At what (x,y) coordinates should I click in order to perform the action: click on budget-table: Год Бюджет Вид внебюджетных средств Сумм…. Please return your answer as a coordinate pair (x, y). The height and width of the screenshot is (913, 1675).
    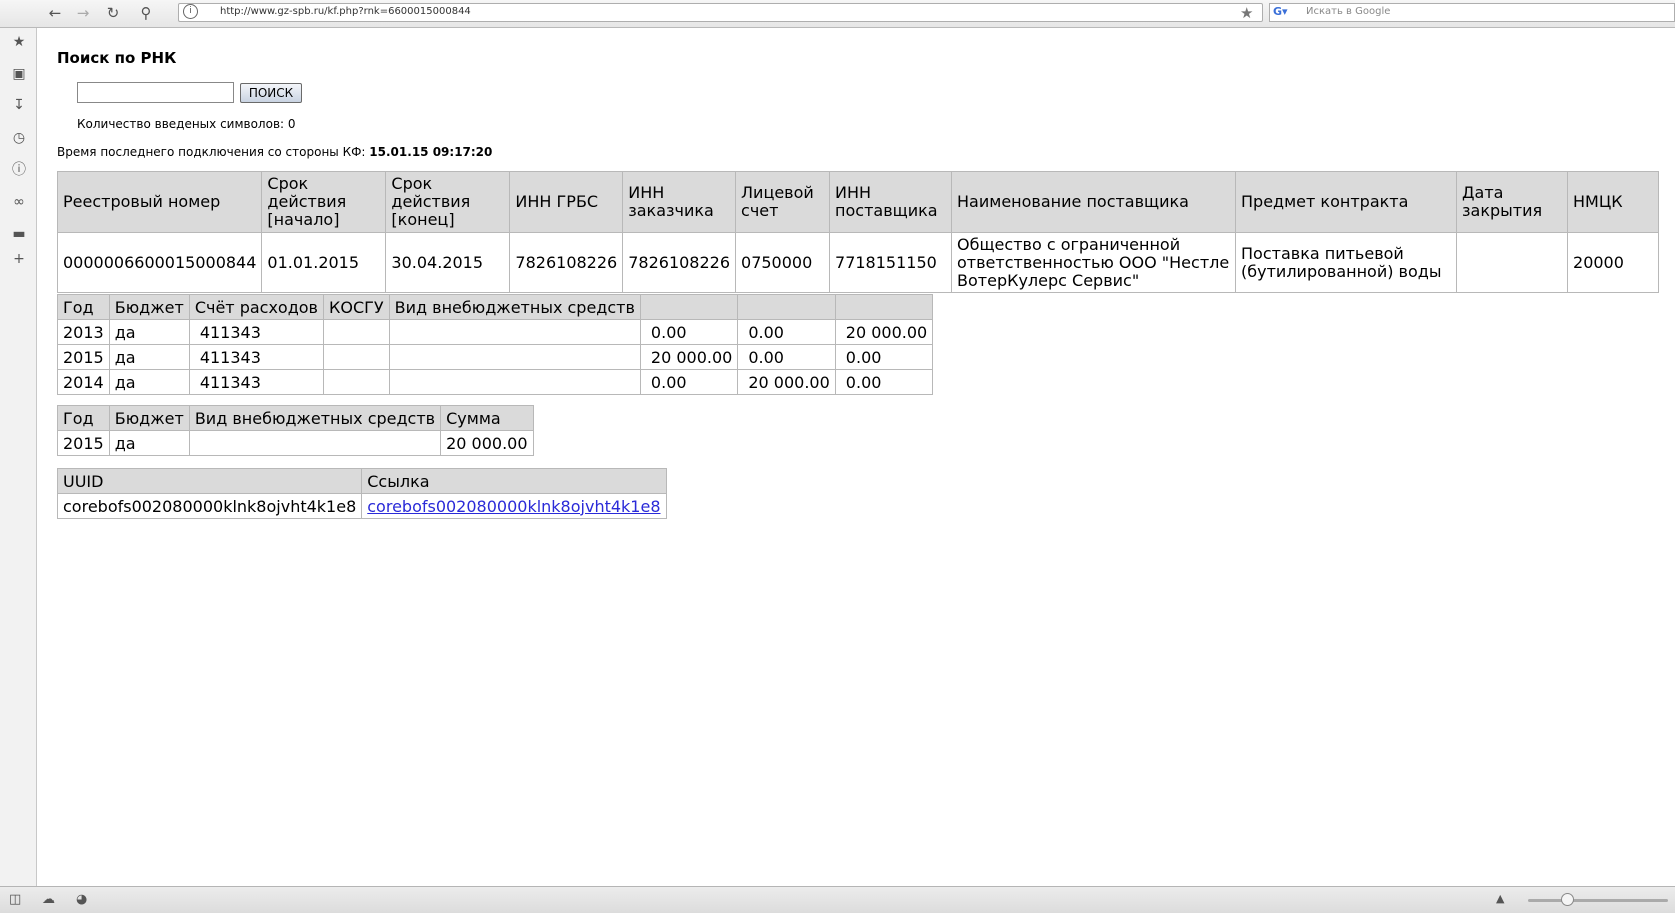
    Looking at the image, I should click on (295, 430).